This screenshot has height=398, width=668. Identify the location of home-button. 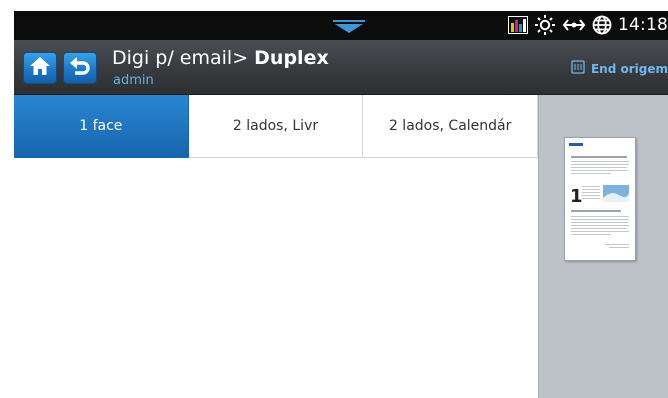
(40, 68).